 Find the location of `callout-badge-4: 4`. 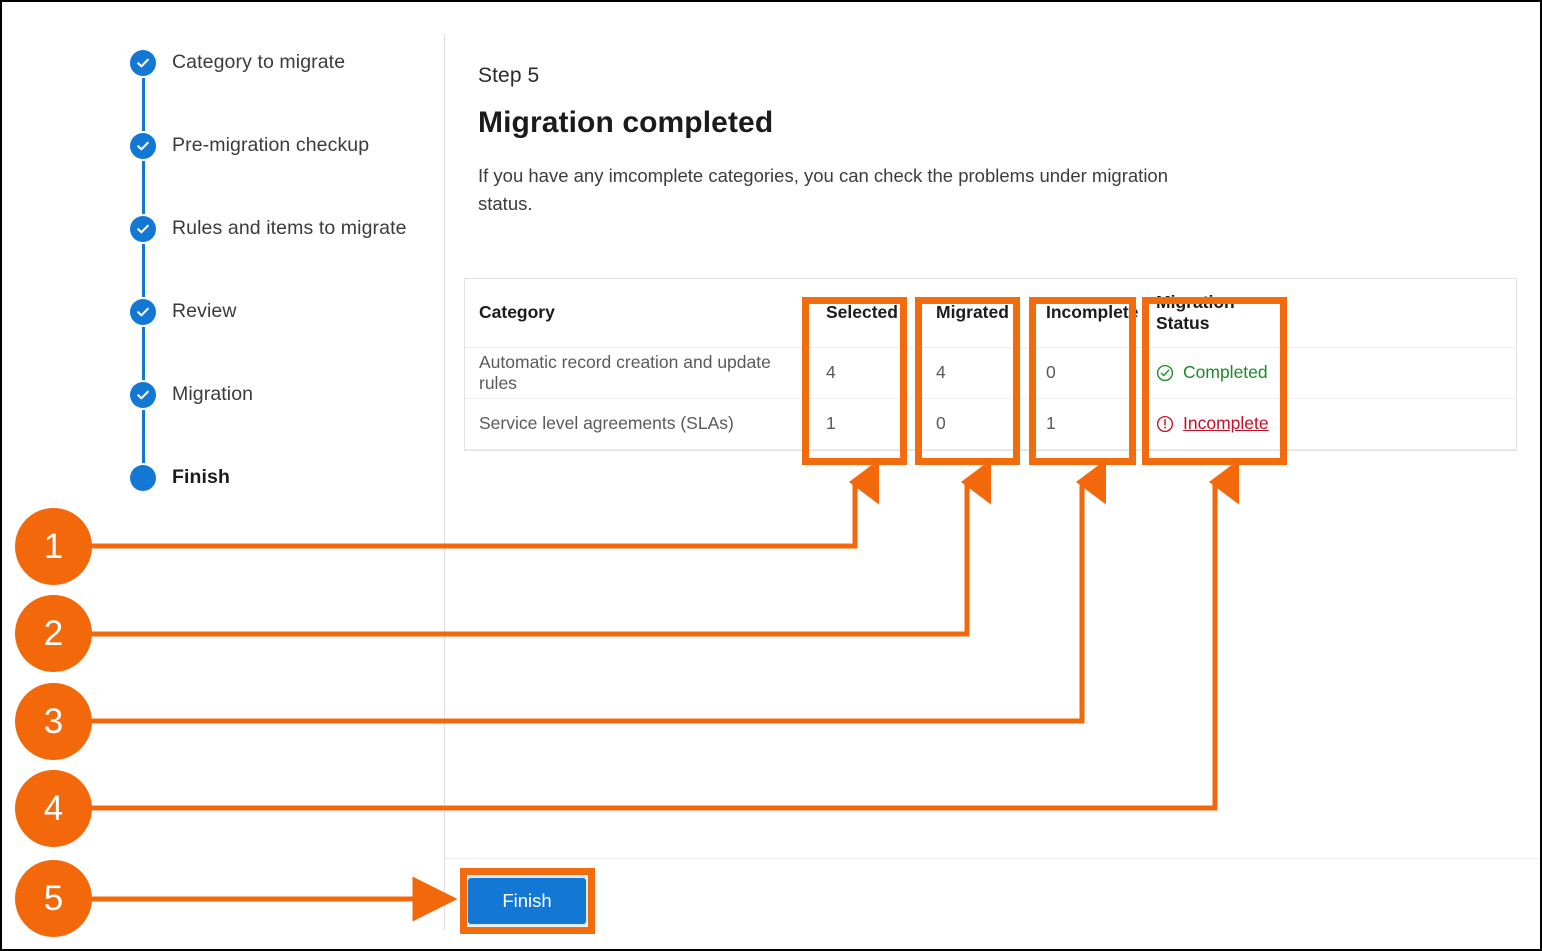

callout-badge-4: 4 is located at coordinates (53, 808).